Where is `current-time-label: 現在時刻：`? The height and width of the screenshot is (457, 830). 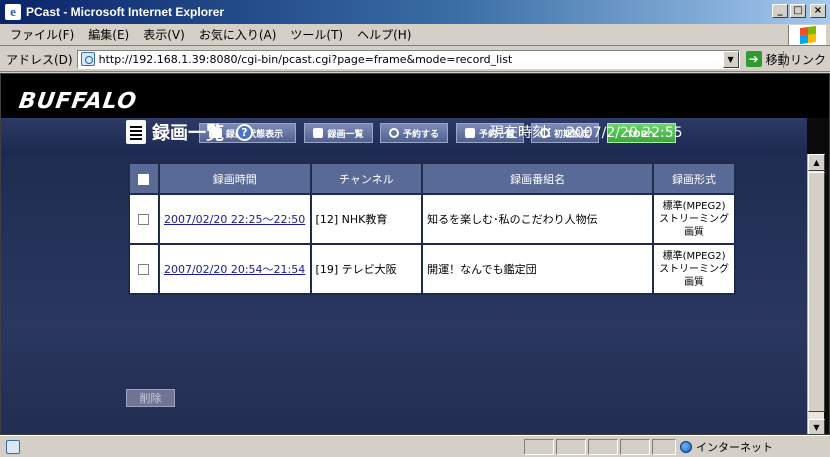 current-time-label: 現在時刻： is located at coordinates (525, 133).